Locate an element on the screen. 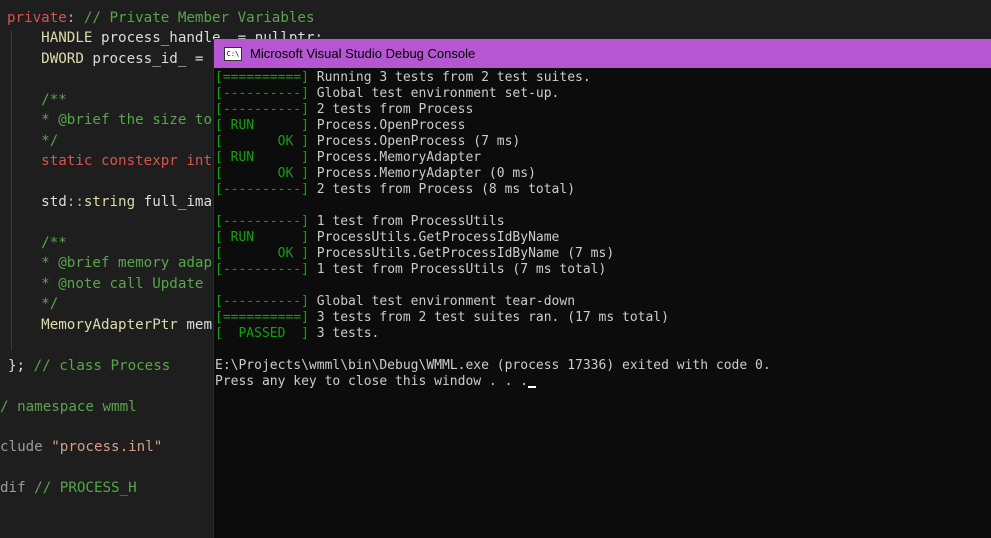 This screenshot has width=991, height=538. code-token: clude is located at coordinates (26, 447).